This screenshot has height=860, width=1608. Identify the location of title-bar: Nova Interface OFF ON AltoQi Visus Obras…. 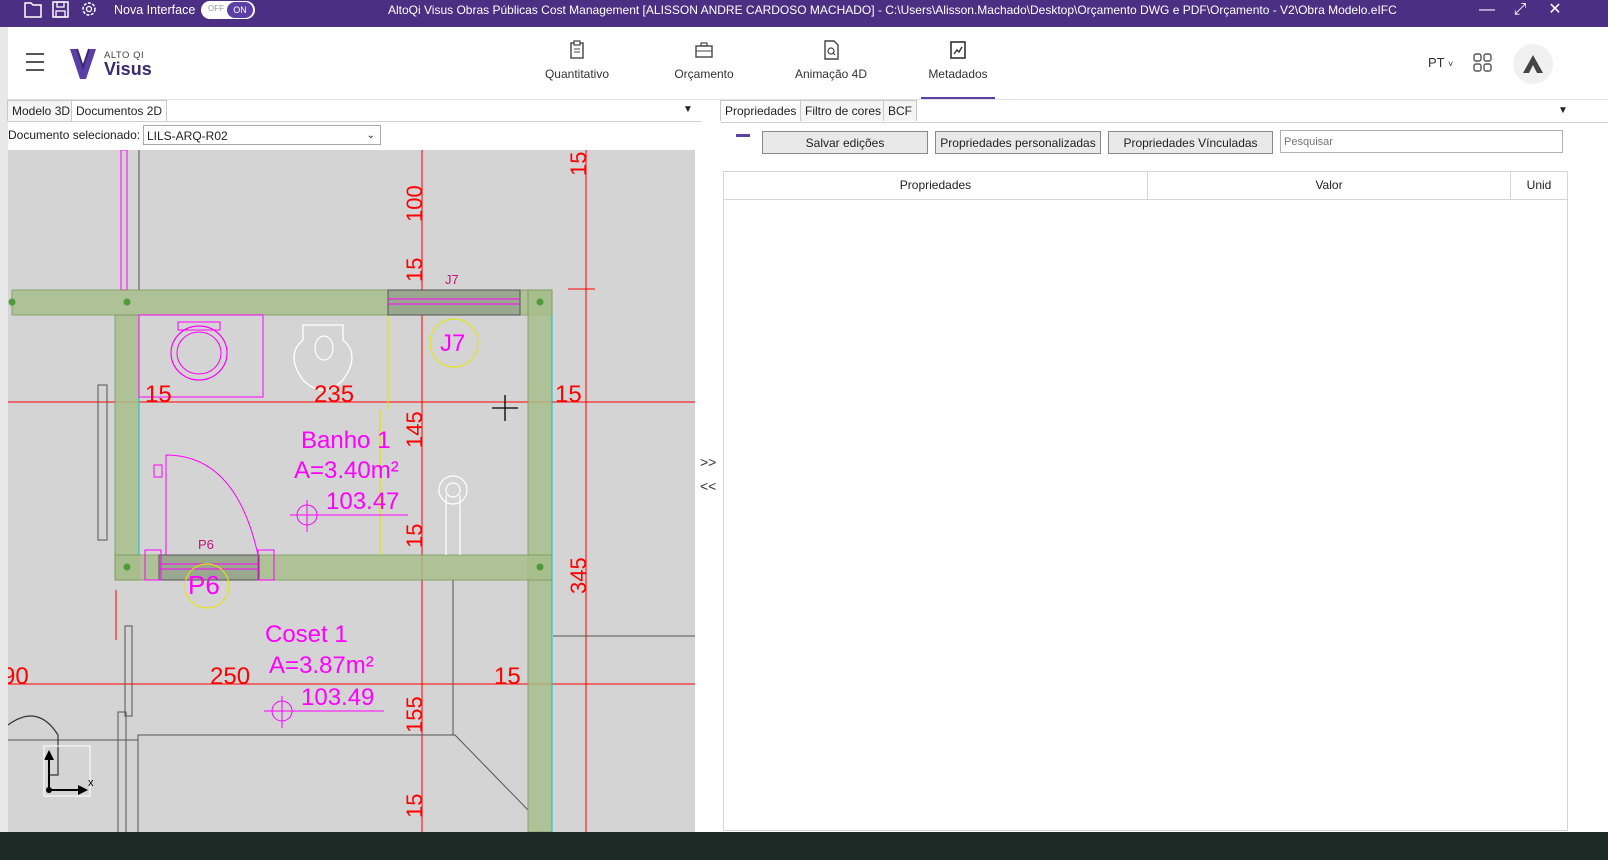
(804, 13).